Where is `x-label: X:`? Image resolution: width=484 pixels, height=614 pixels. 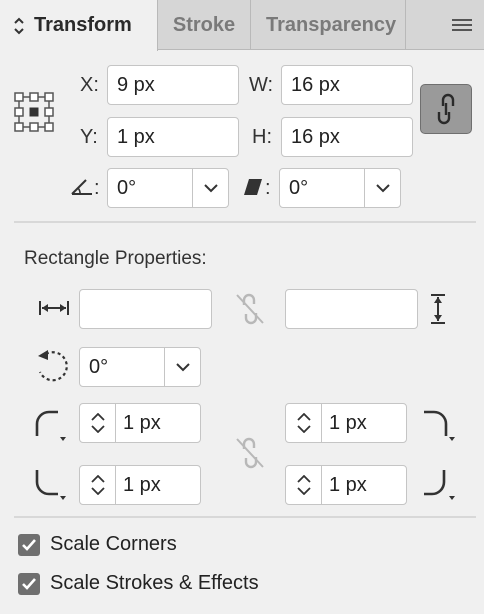
x-label: X: is located at coordinates (89, 85).